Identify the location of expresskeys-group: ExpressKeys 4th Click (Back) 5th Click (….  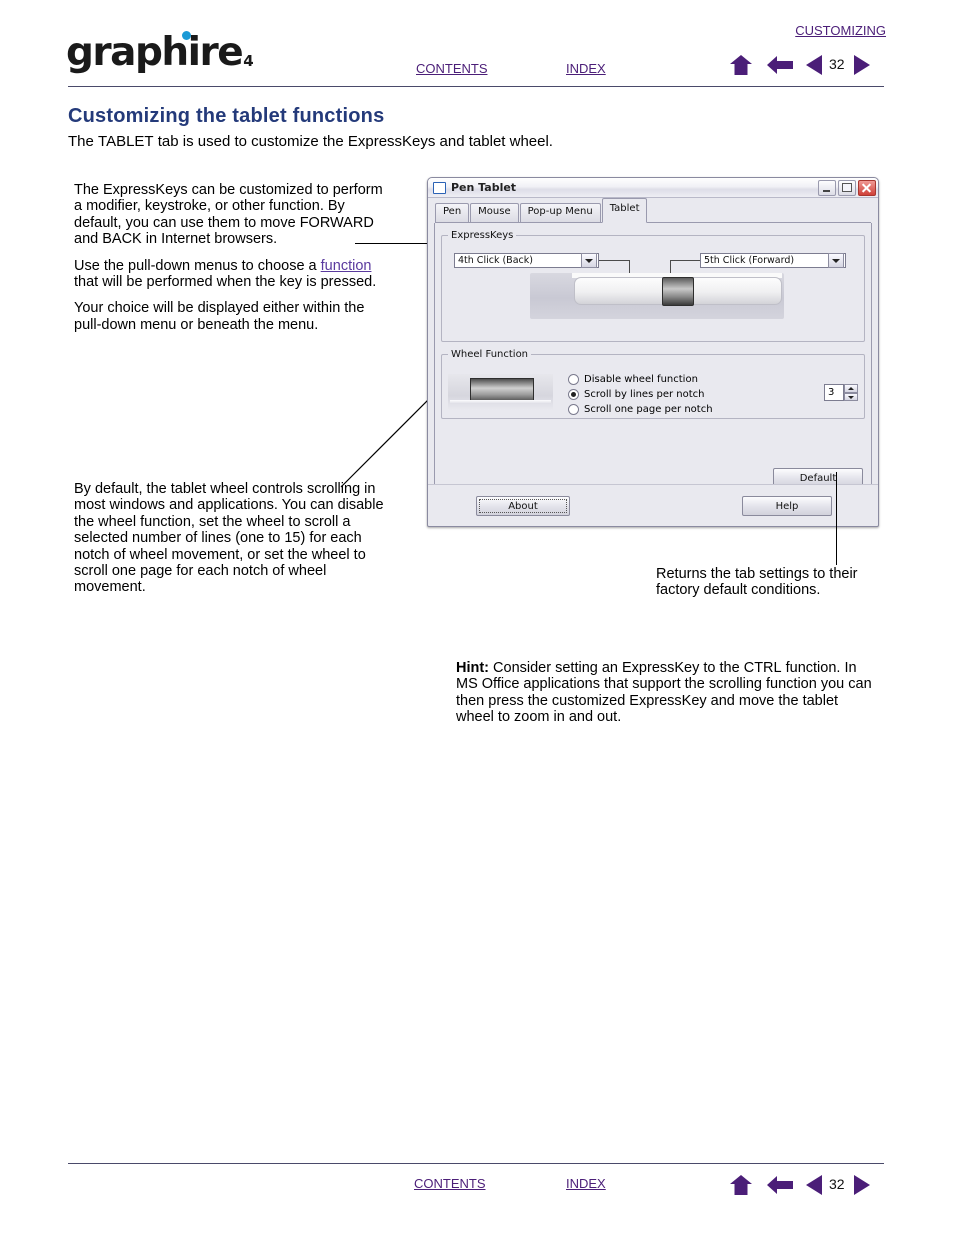
(653, 286).